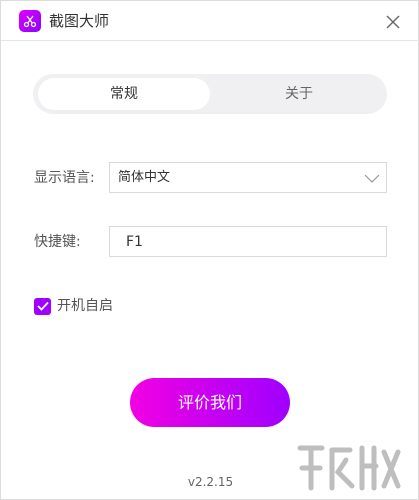  Describe the element at coordinates (85, 306) in the screenshot. I see `autostart-label: 开机自启` at that location.